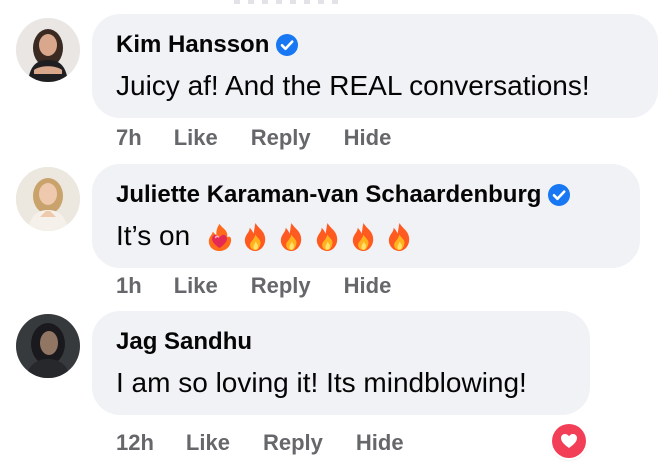 This screenshot has width=668, height=476. Describe the element at coordinates (328, 195) in the screenshot. I see `author-name: Juliette Karaman-van Schaardenburg` at that location.